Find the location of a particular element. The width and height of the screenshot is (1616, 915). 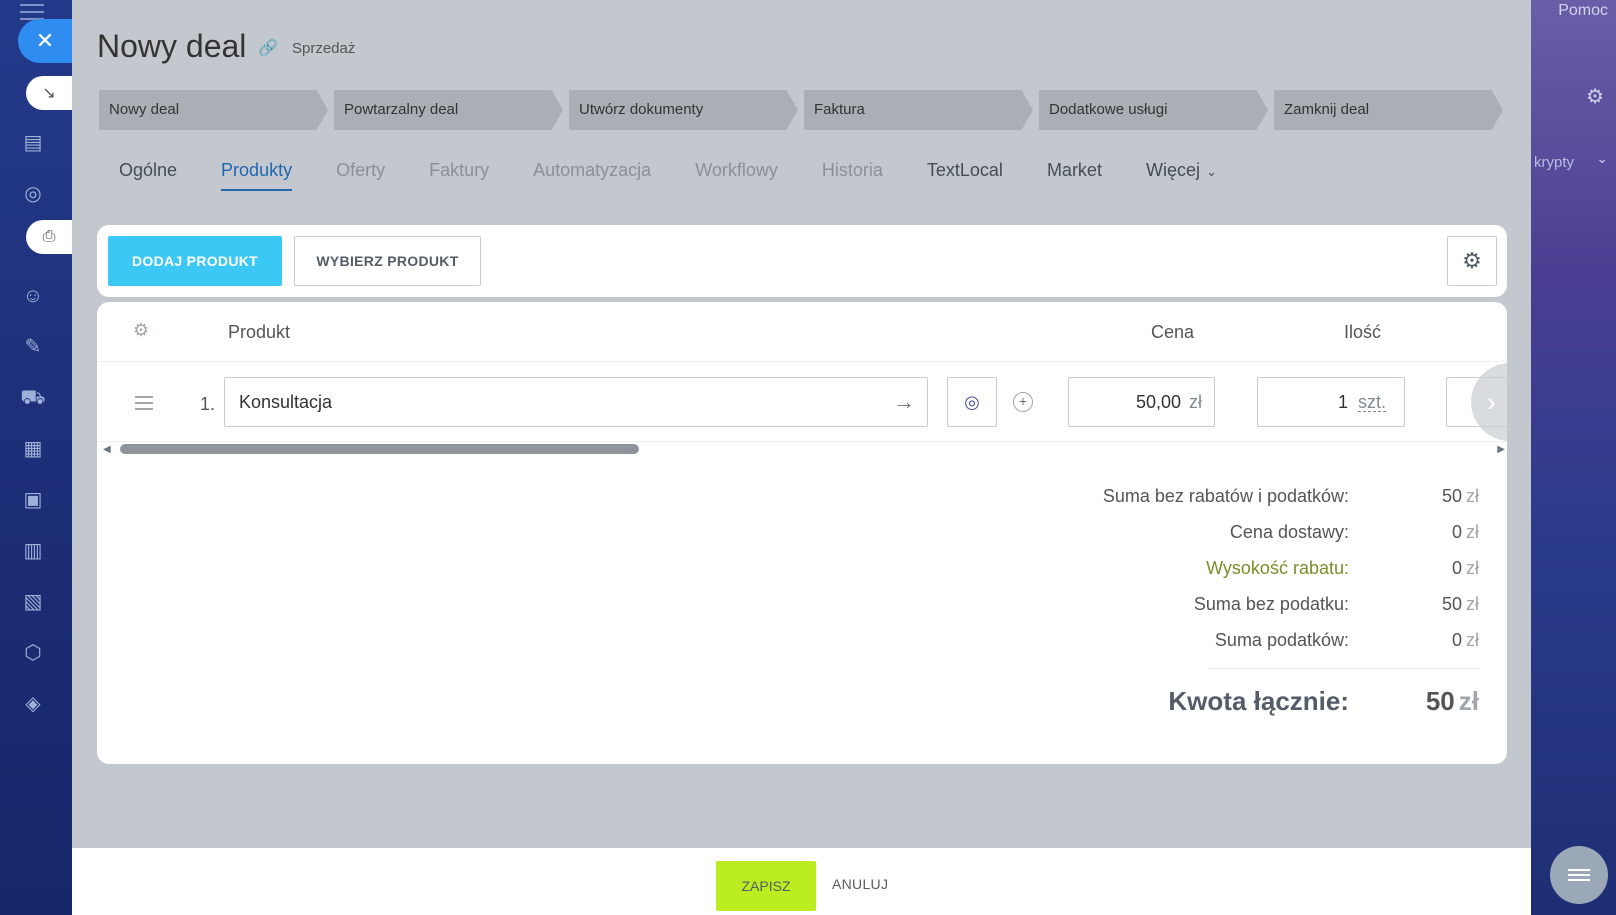

product-image-button: ◎ is located at coordinates (972, 402).